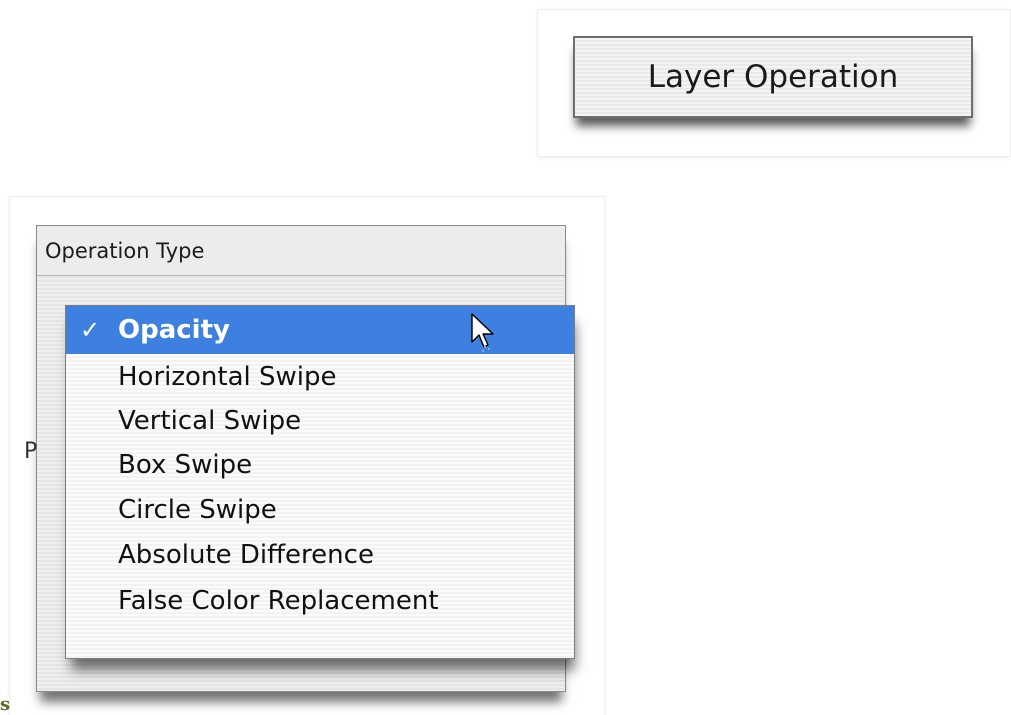 Image resolution: width=1011 pixels, height=715 pixels. What do you see at coordinates (320, 421) in the screenshot?
I see `menu-item-vertical-swipe: Vertical Swipe` at bounding box center [320, 421].